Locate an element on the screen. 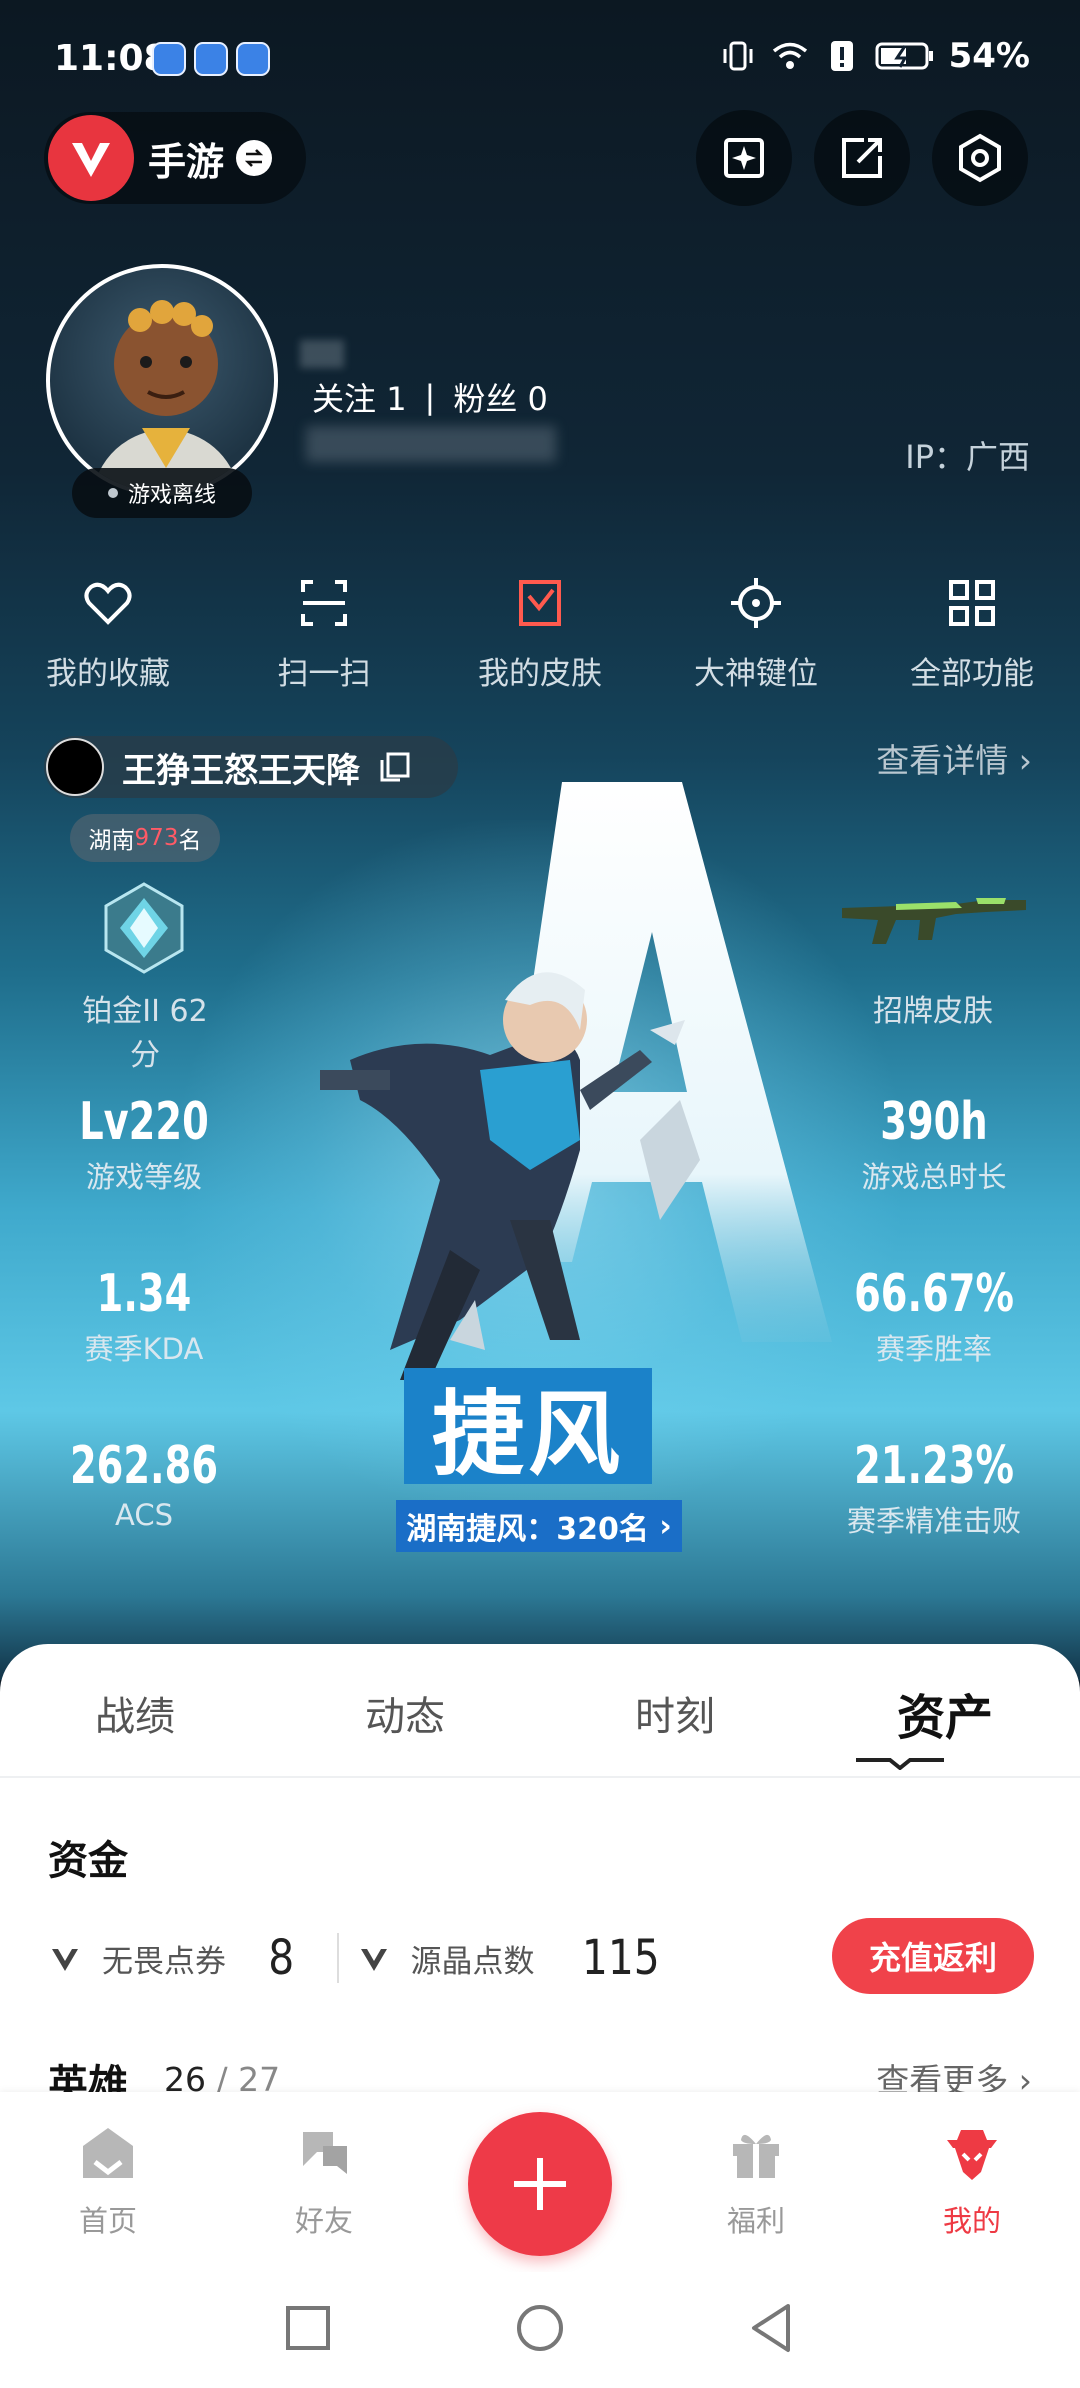 The width and height of the screenshot is (1080, 2388). nav-rewards: 福利 is located at coordinates (756, 2181).